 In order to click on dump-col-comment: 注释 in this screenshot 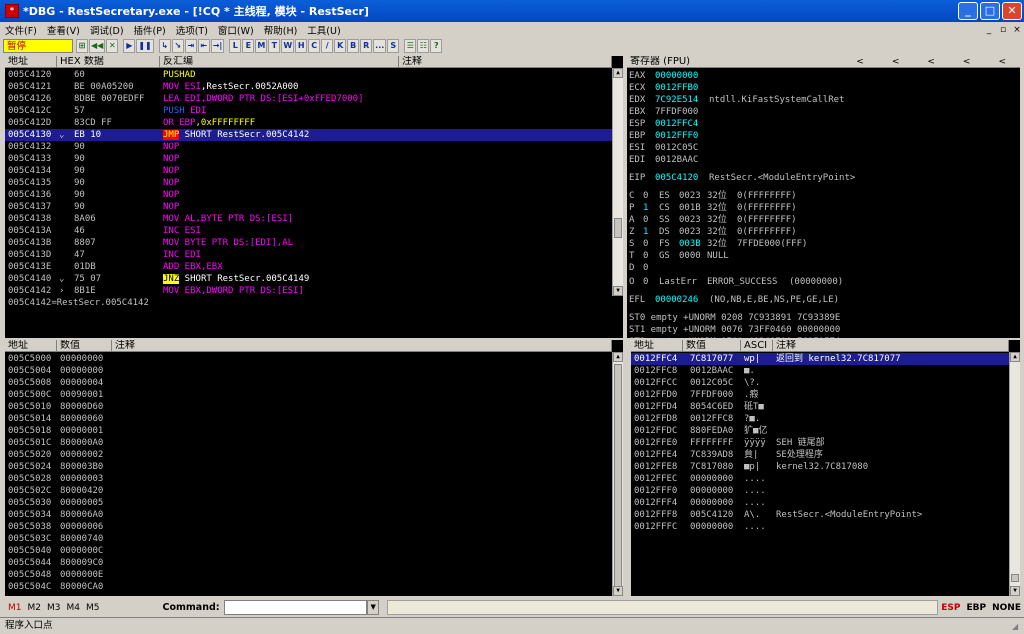, I will do `click(362, 345)`.